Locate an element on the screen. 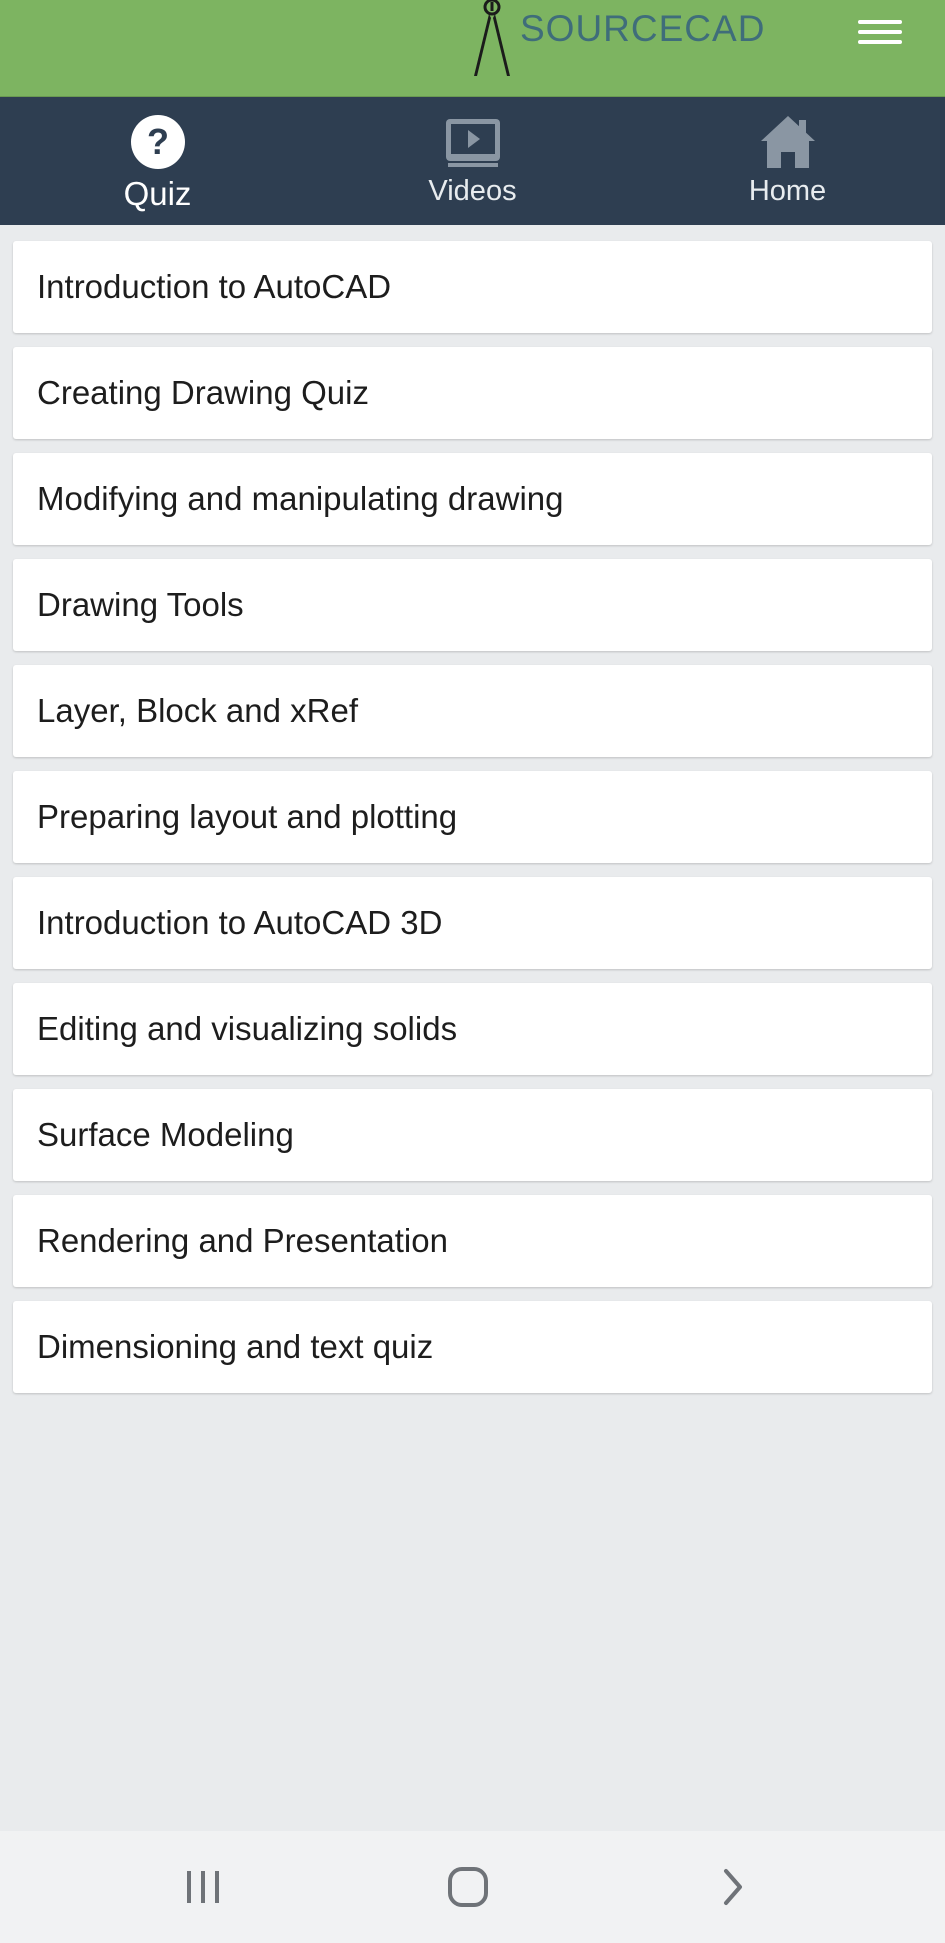  list-item-label: Rendering and Presentation is located at coordinates (242, 1240).